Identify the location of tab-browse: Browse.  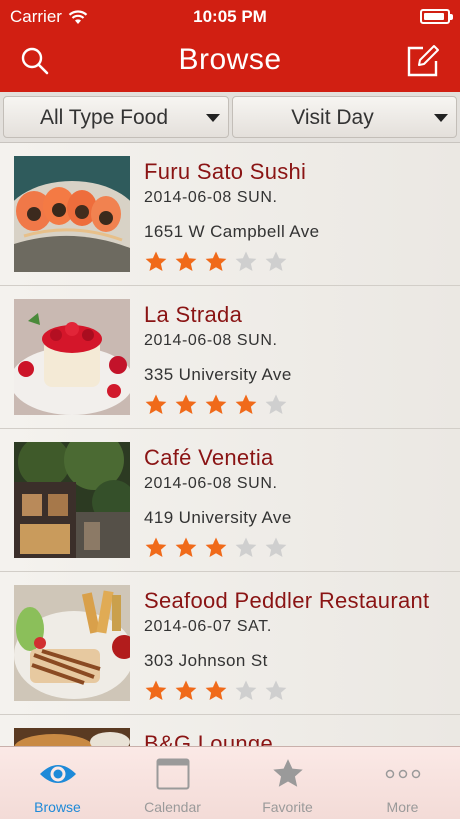
(57, 783).